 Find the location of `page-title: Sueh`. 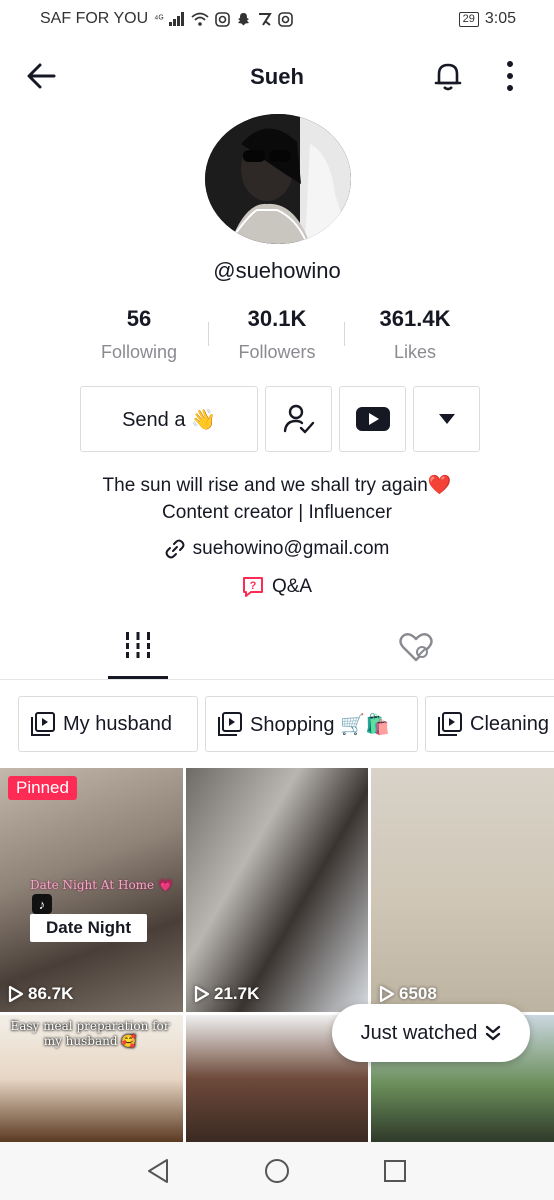

page-title: Sueh is located at coordinates (277, 76).